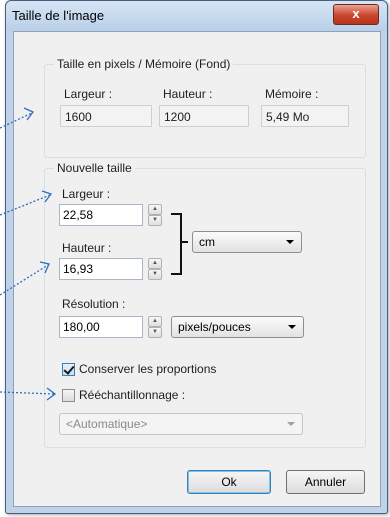  Describe the element at coordinates (28, 254) in the screenshot. I see `annotation-arrows` at that location.